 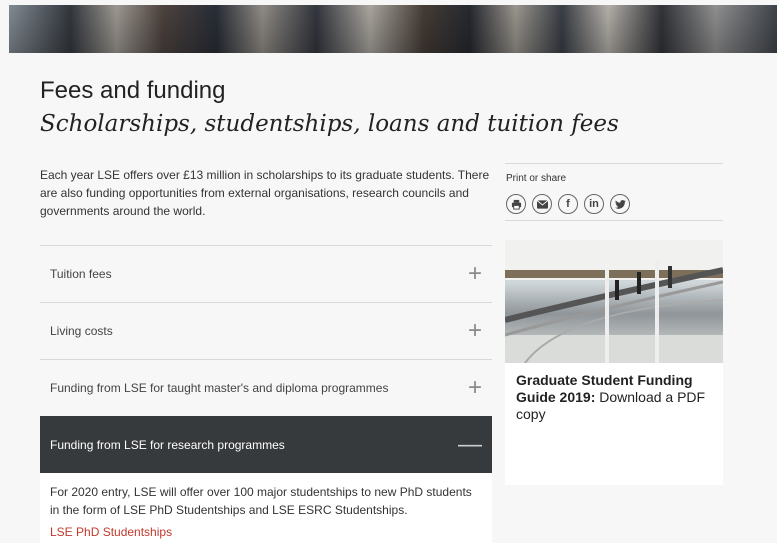 I want to click on linkedin-icon: in, so click(x=594, y=204).